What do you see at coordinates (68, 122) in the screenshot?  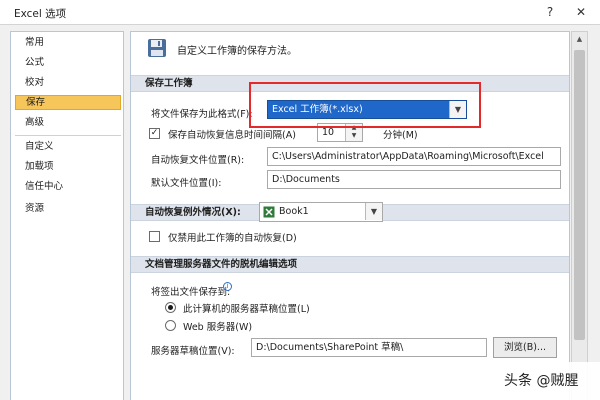 I see `sidebar-item-advanced: 高级` at bounding box center [68, 122].